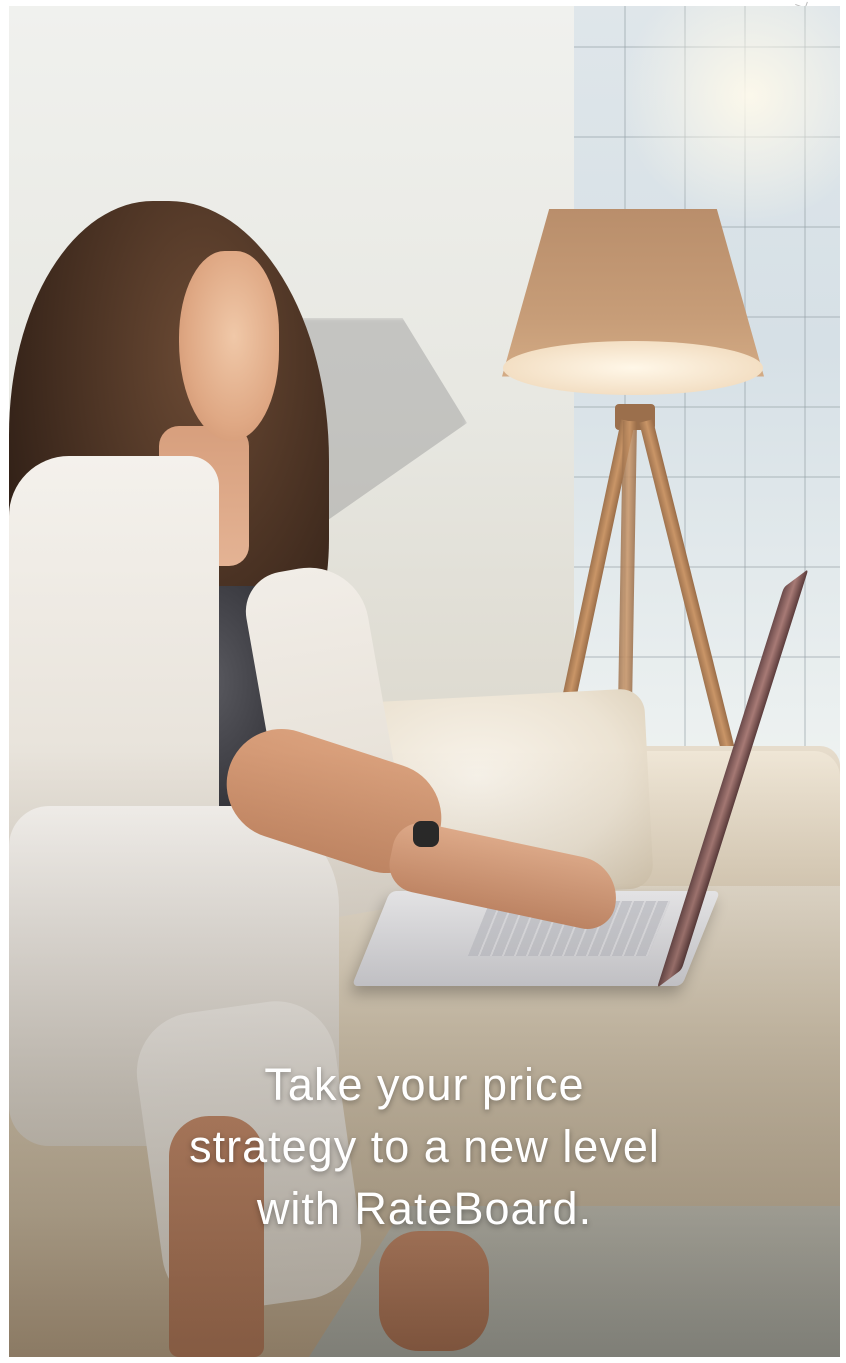  Describe the element at coordinates (424, 1084) in the screenshot. I see `caption-line-1: Take your price` at that location.